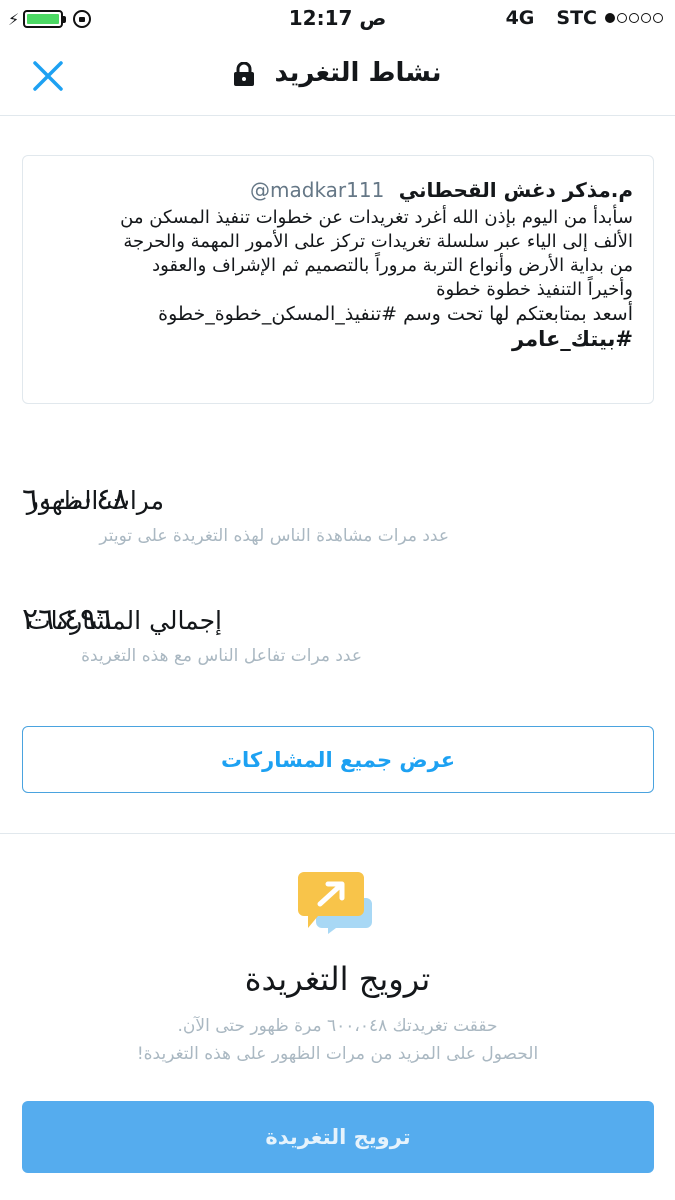 This screenshot has width=675, height=1200. Describe the element at coordinates (515, 190) in the screenshot. I see `tweet-author: م.مذكر دغش القحطاني` at that location.